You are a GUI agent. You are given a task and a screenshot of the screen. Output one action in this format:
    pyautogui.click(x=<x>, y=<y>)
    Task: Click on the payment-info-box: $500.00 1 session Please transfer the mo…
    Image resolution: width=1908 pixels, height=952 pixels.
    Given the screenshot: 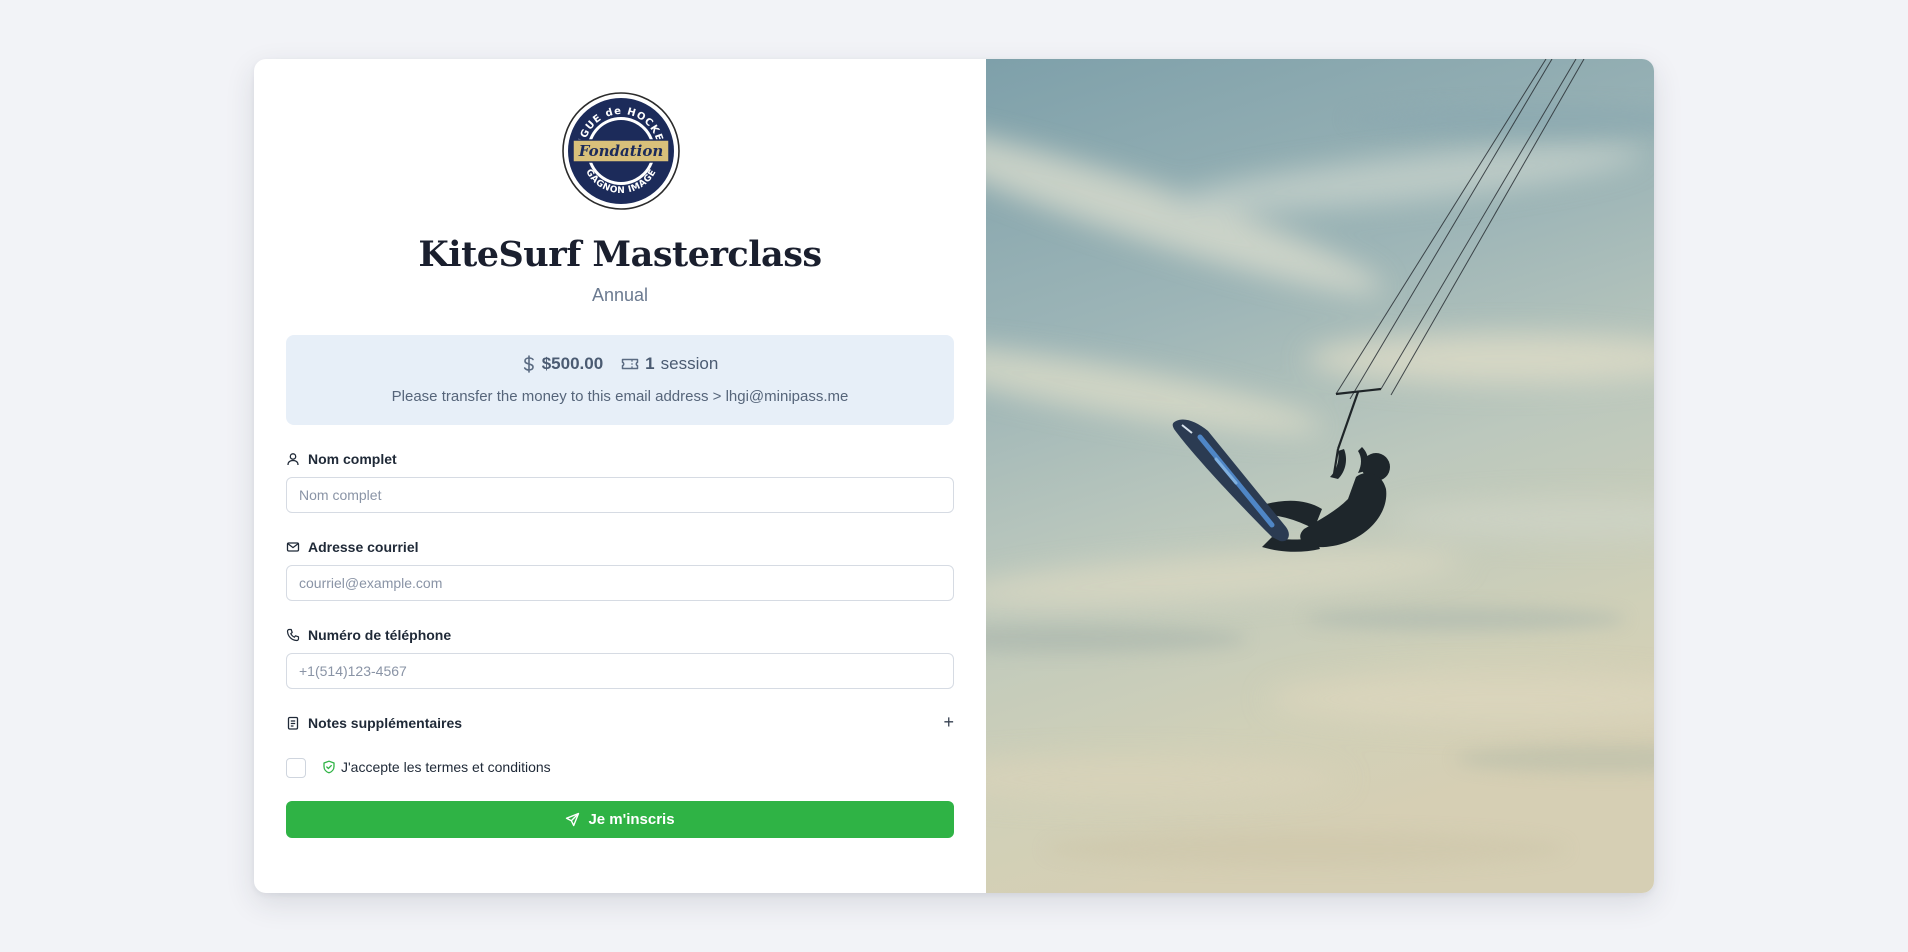 What is the action you would take?
    pyautogui.click(x=620, y=380)
    